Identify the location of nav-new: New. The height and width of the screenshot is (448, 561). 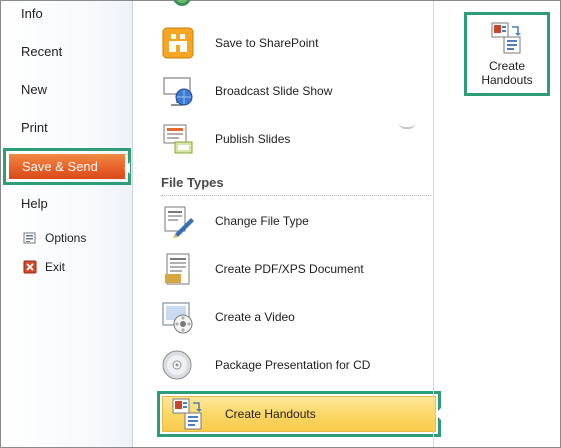
(34, 89).